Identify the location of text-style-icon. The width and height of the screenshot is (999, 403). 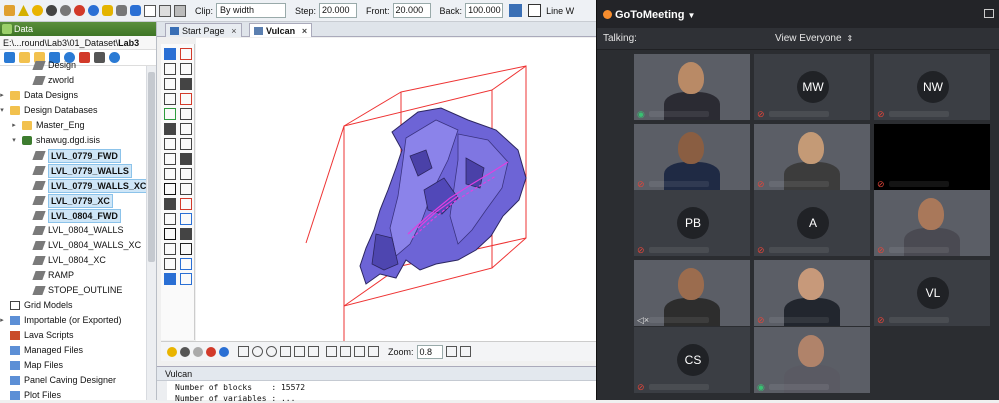
(345, 351).